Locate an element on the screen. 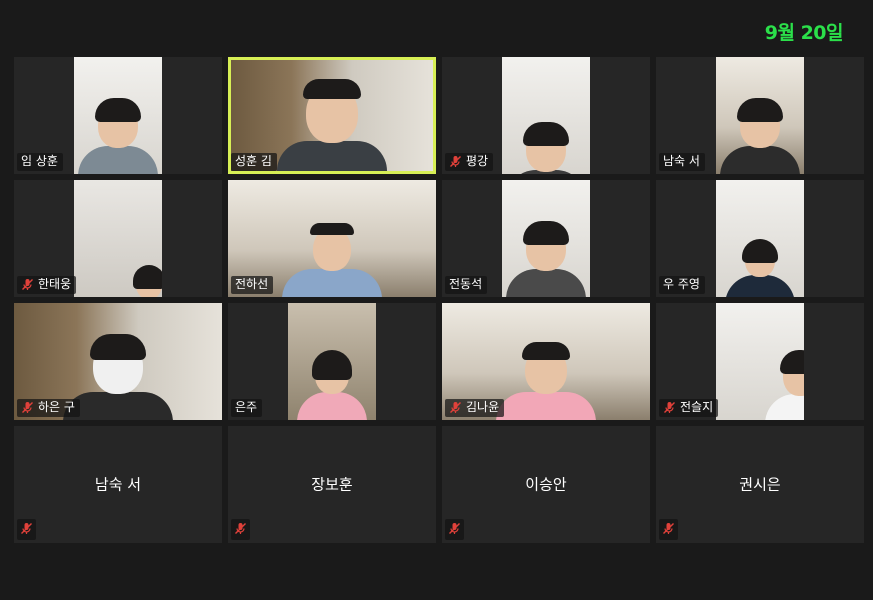 Image resolution: width=873 pixels, height=600 pixels. participant-name-label: 성훈 김 is located at coordinates (254, 162).